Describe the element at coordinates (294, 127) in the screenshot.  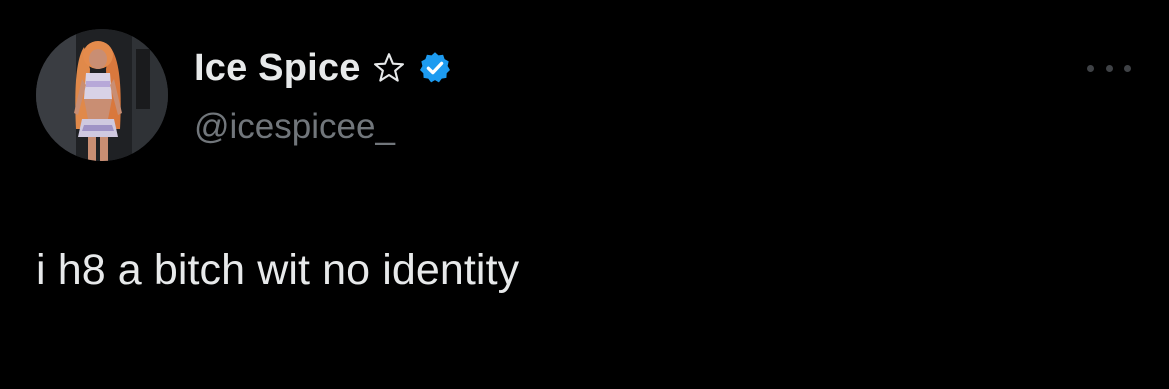
I see `author-handle: @icespicee_` at that location.